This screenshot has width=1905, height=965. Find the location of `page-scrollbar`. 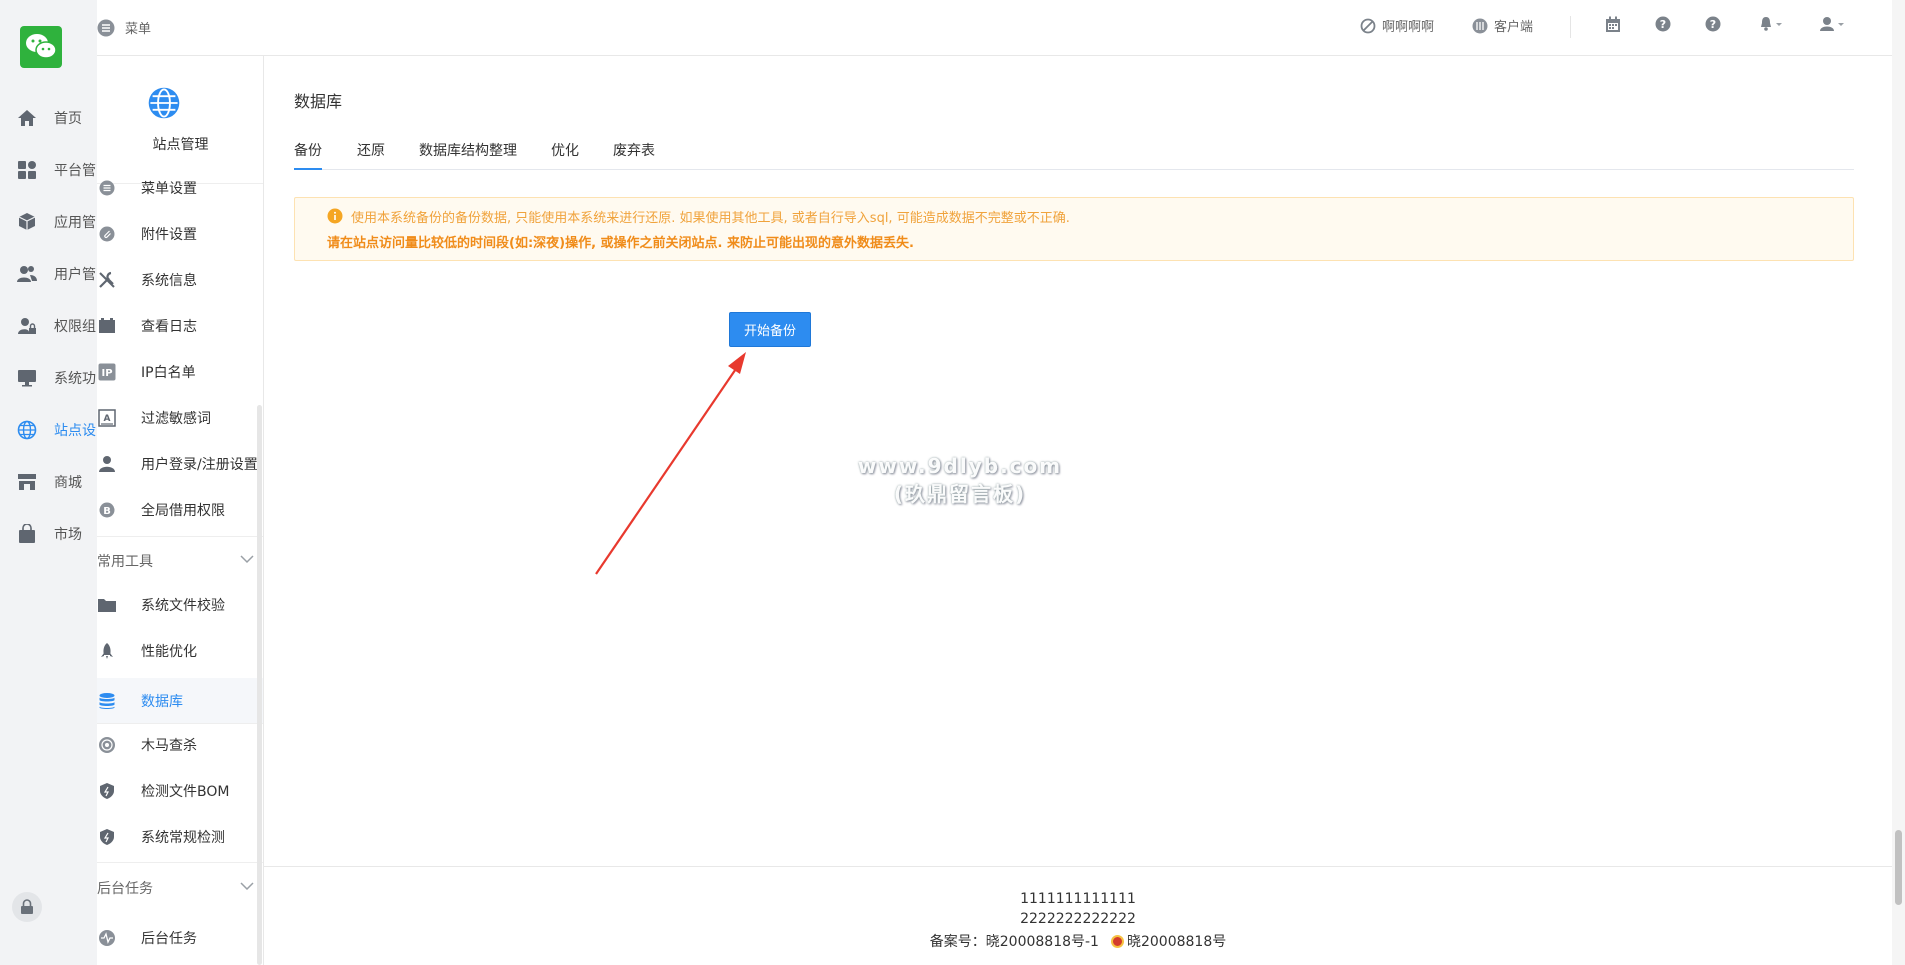

page-scrollbar is located at coordinates (1898, 482).